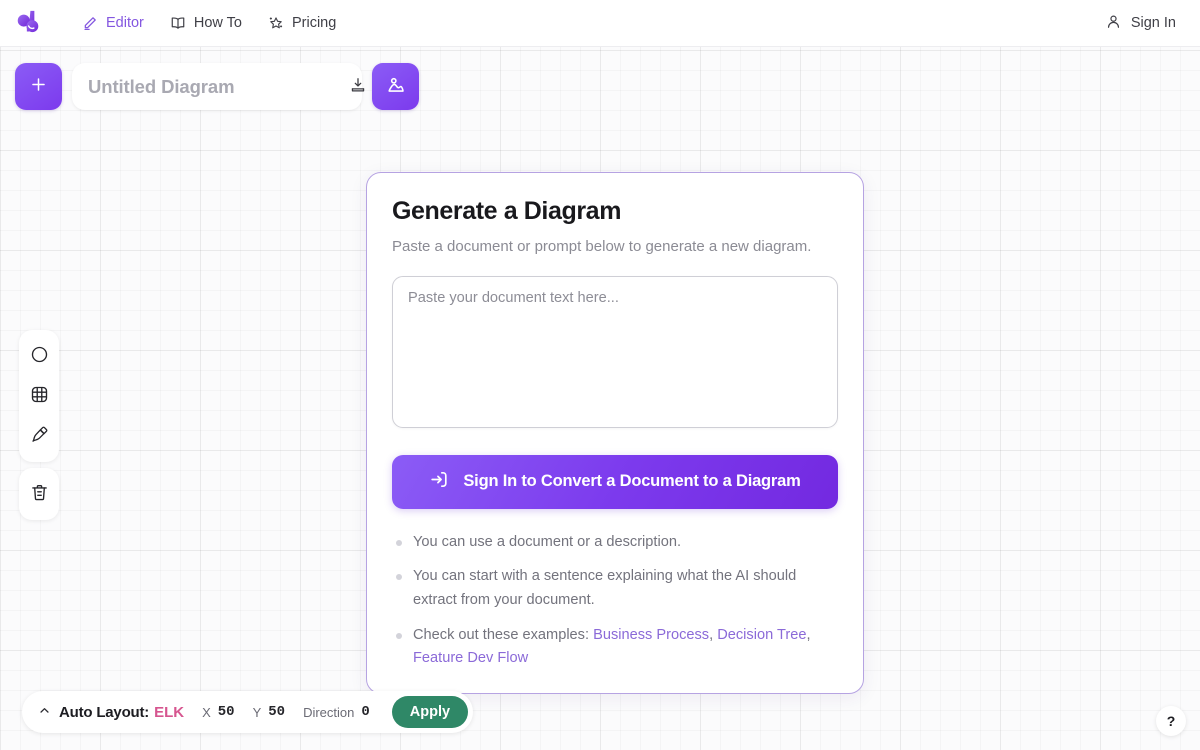 This screenshot has width=1200, height=750. I want to click on document-toolbar, so click(217, 86).